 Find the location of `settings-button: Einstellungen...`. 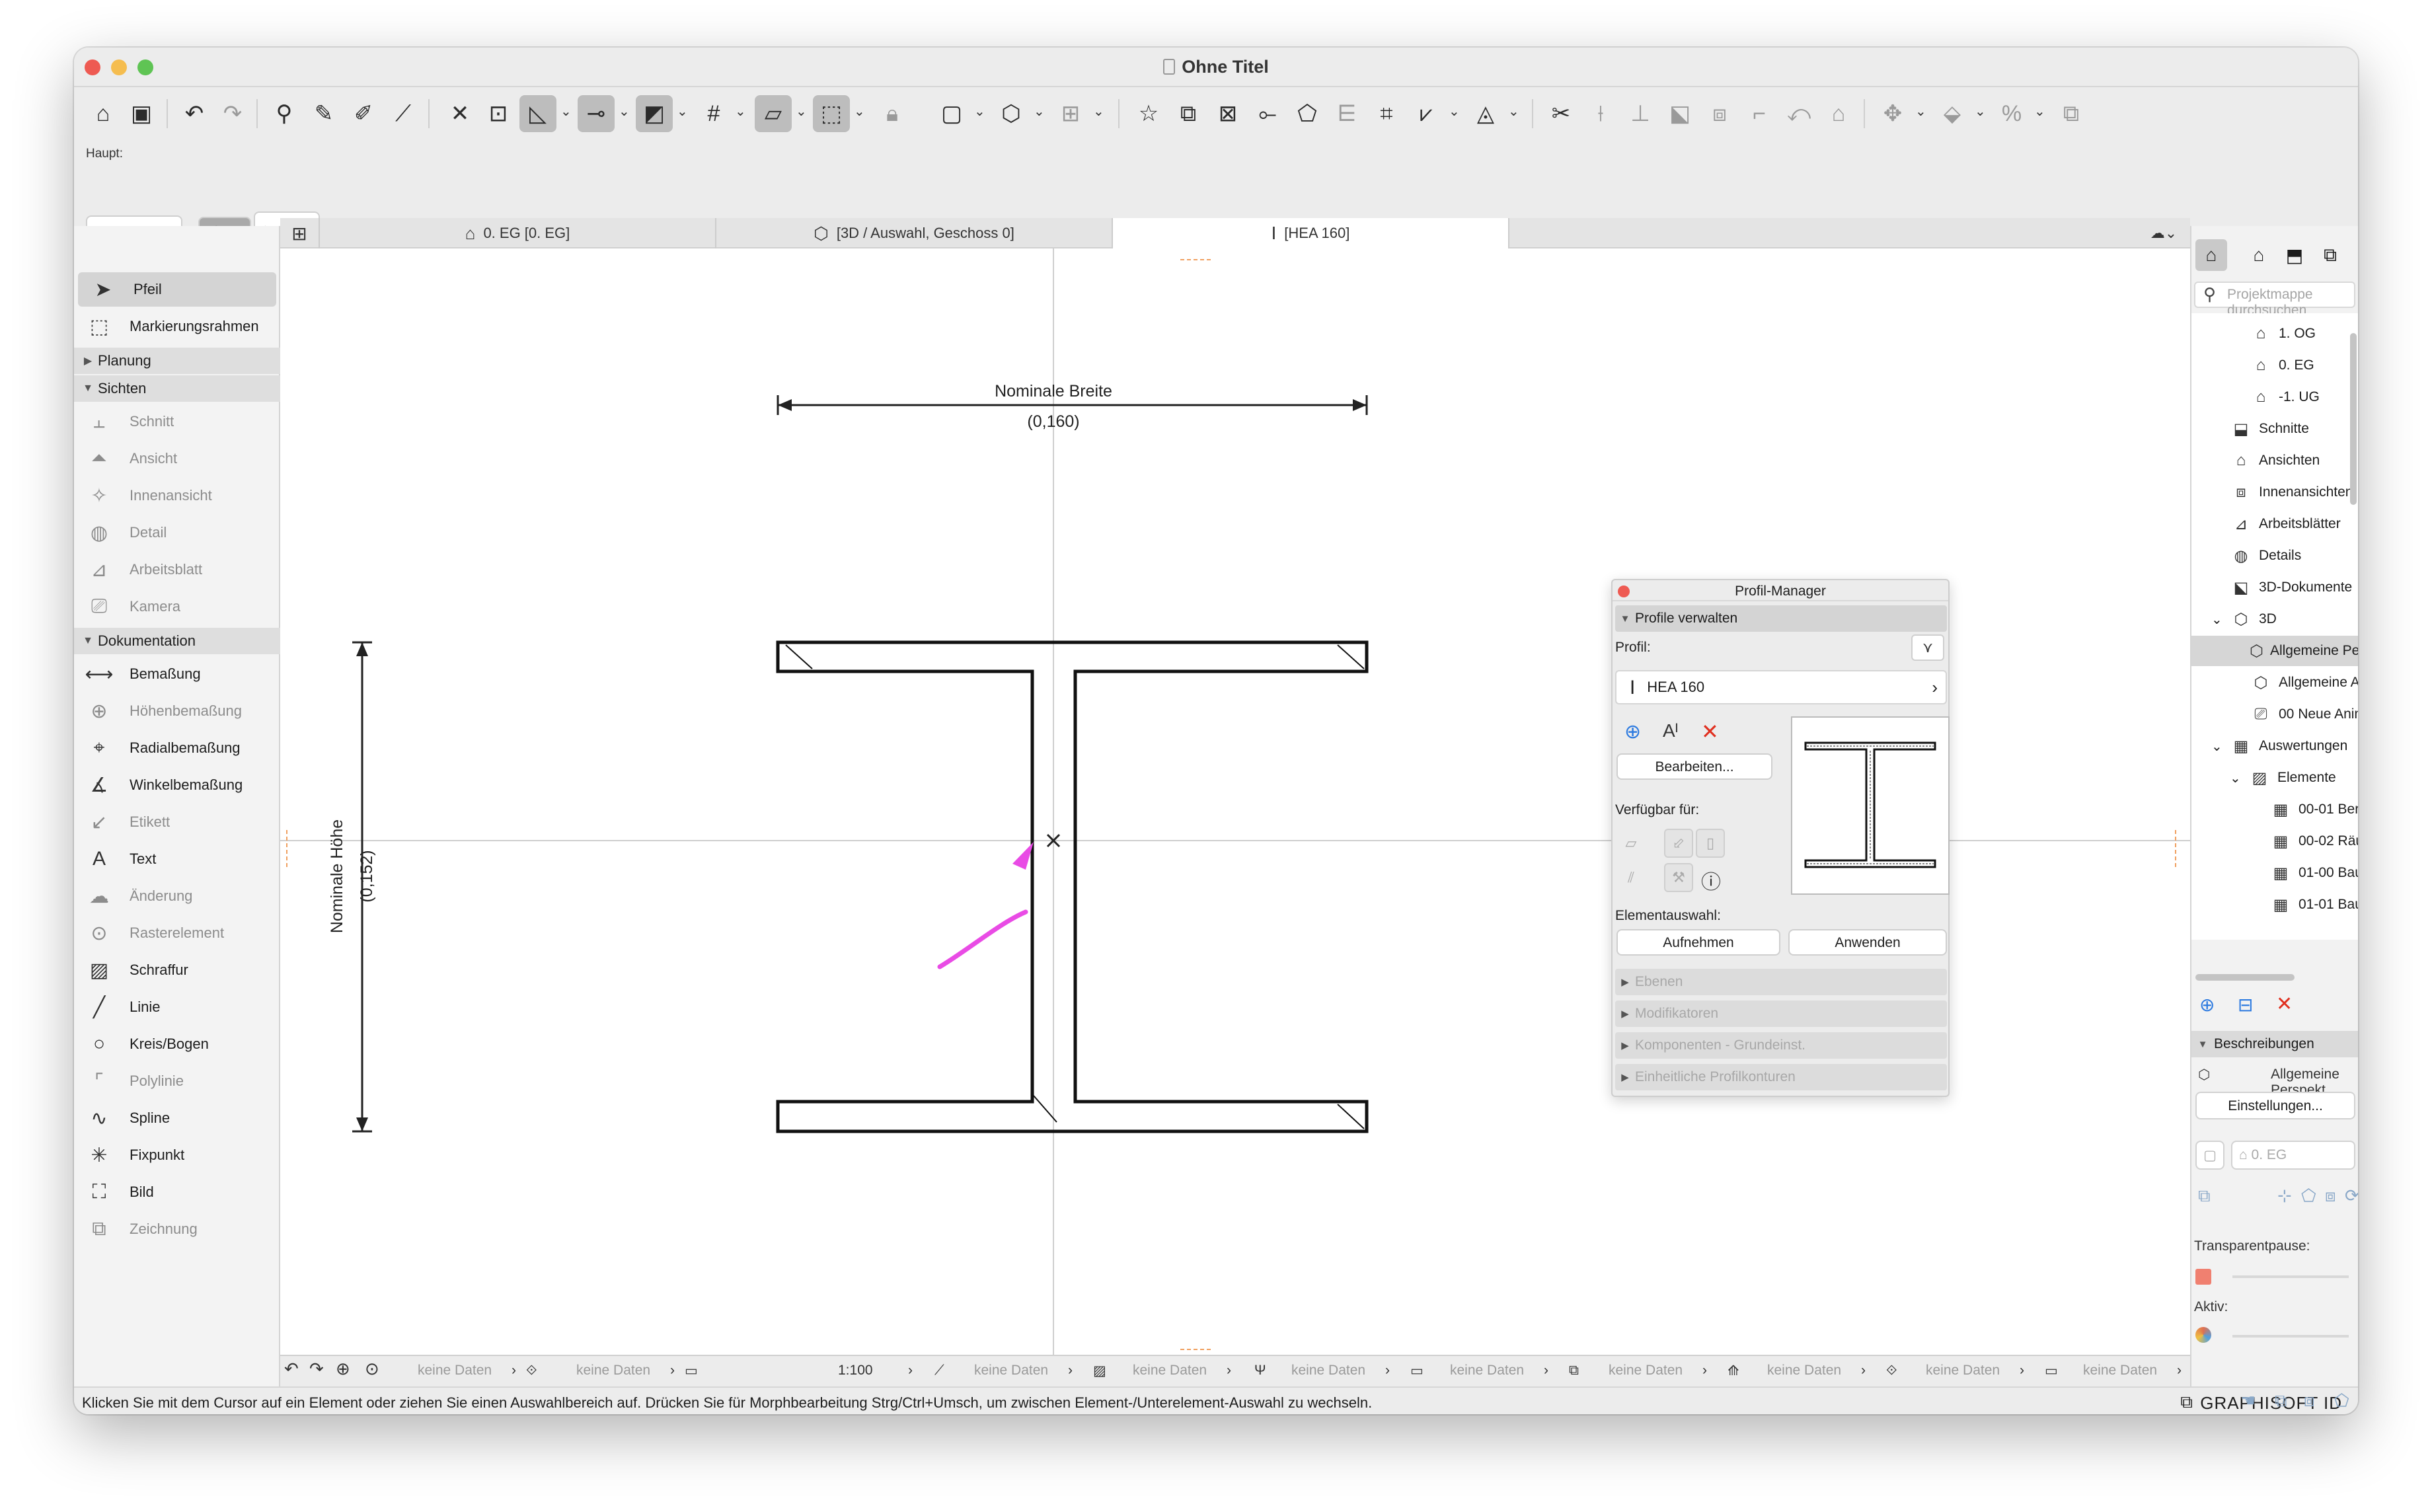

settings-button: Einstellungen... is located at coordinates (2275, 1105).